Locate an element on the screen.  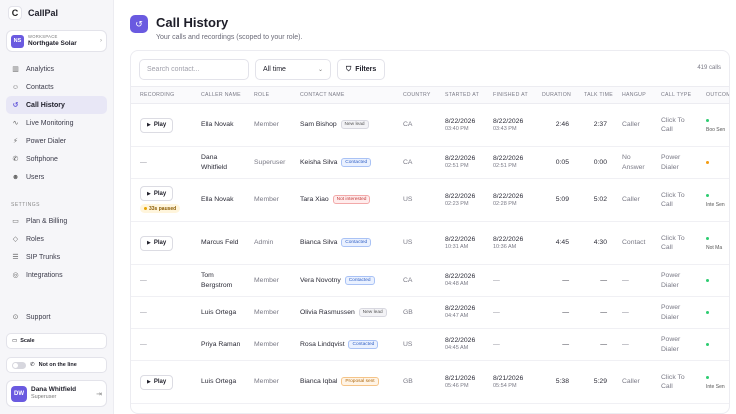
contact-name: Rosa Lindqvist is located at coordinates (322, 344).